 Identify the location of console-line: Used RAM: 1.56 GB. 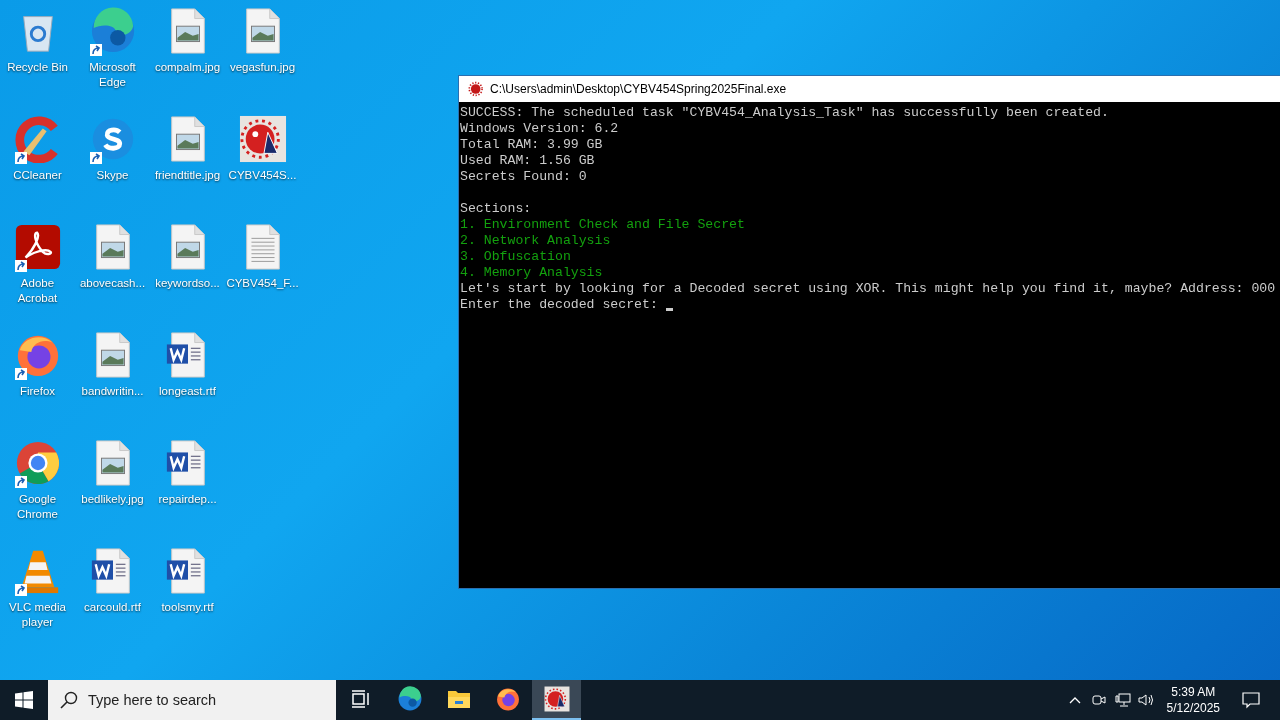
(527, 161).